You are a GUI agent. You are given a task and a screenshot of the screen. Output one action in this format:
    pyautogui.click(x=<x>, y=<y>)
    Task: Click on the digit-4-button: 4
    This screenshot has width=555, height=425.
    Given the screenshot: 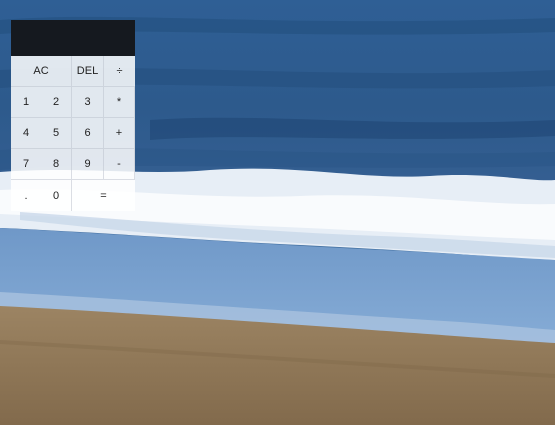 What is the action you would take?
    pyautogui.click(x=26, y=133)
    